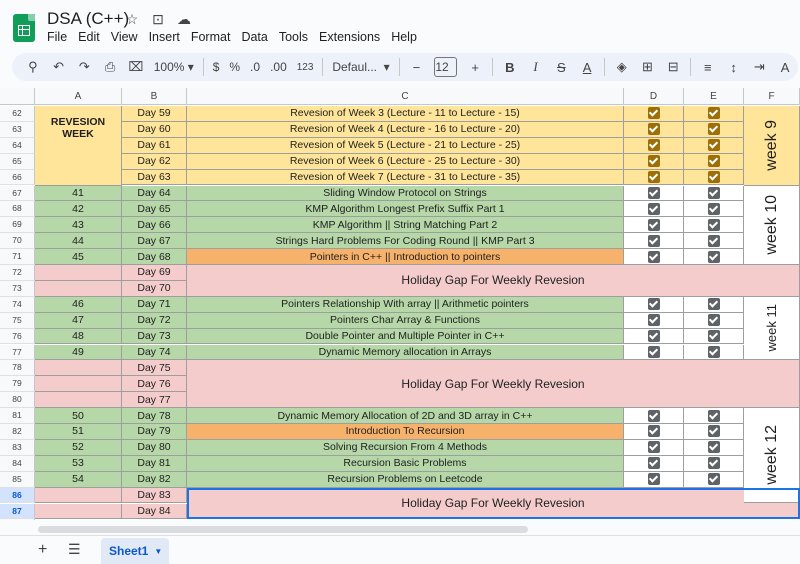  I want to click on row-header: 66, so click(17, 177).